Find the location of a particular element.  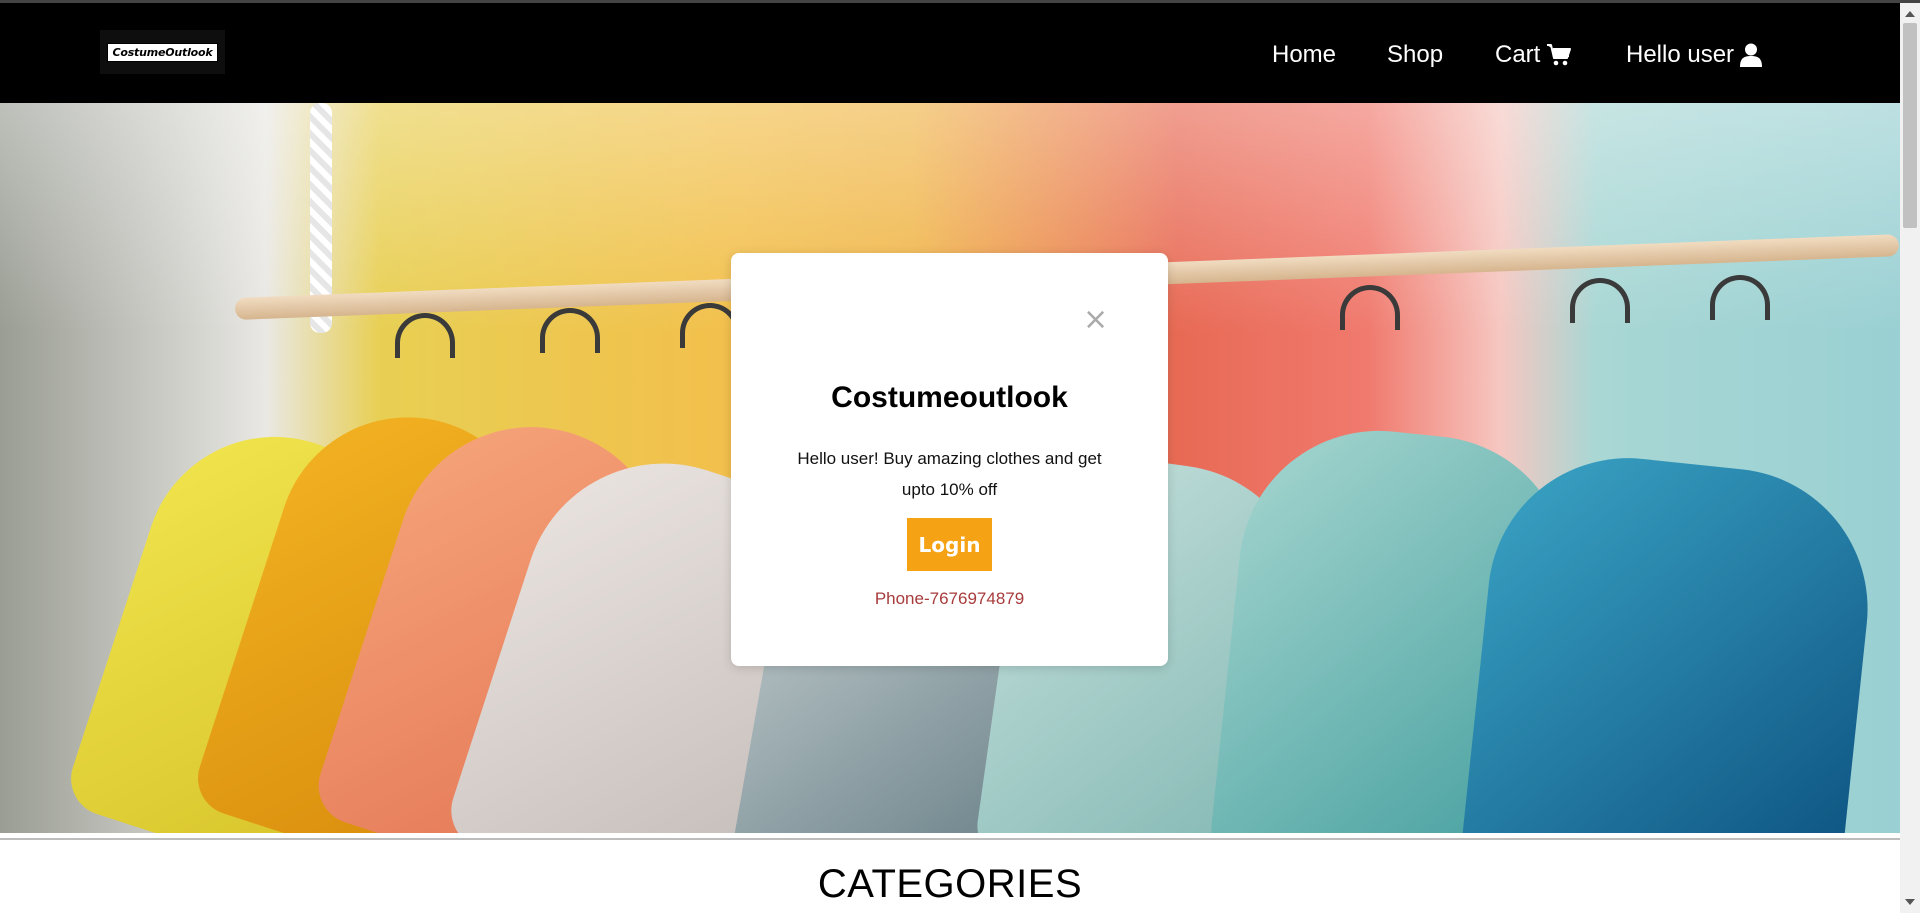

nav-link-home-label: Home is located at coordinates (1304, 54).